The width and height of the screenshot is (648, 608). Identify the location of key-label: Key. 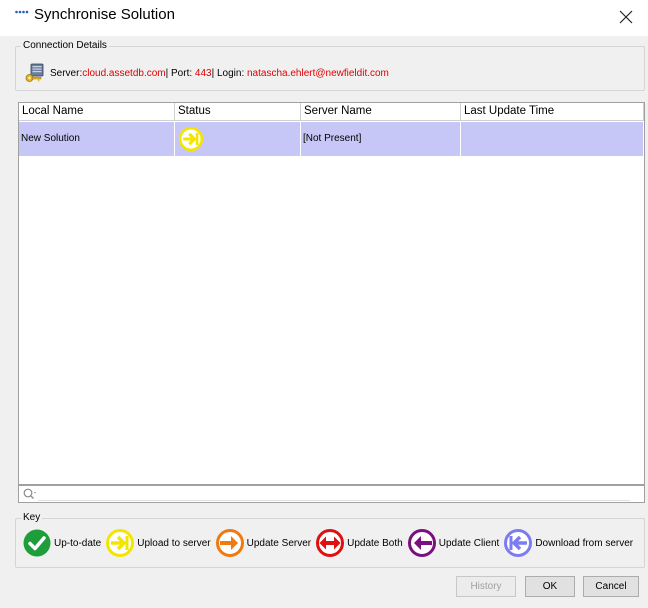
(32, 517).